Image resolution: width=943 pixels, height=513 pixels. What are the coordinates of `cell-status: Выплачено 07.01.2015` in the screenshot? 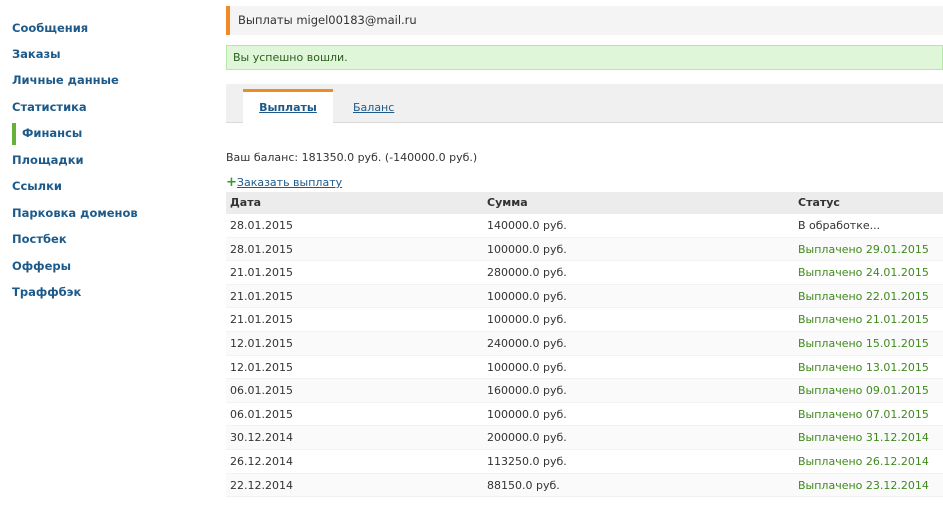 It's located at (863, 414).